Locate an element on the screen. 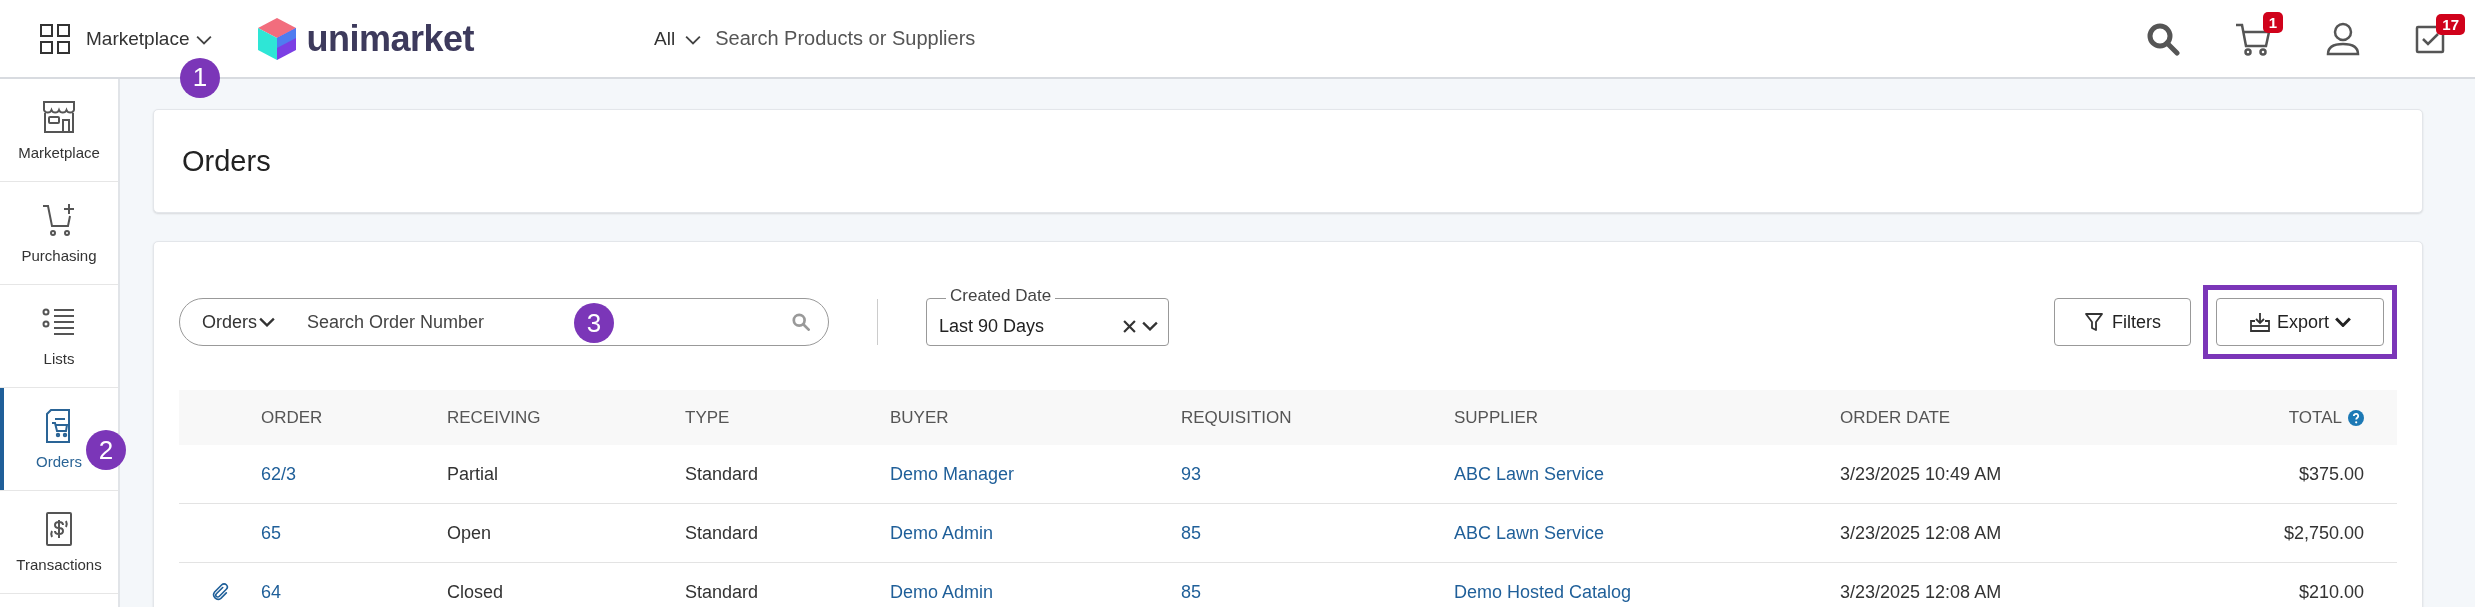 The height and width of the screenshot is (607, 2475). column-header: SUPPLIER is located at coordinates (1497, 417).